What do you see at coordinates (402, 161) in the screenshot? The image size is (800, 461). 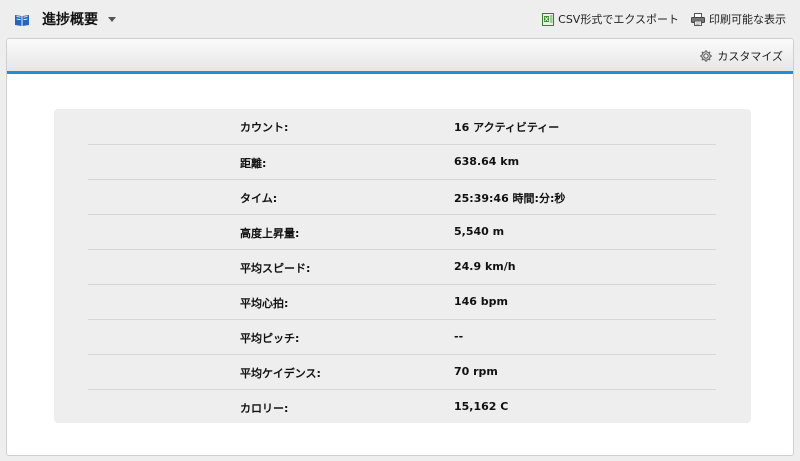 I see `stat-row-distance: 距離: 638.64 km` at bounding box center [402, 161].